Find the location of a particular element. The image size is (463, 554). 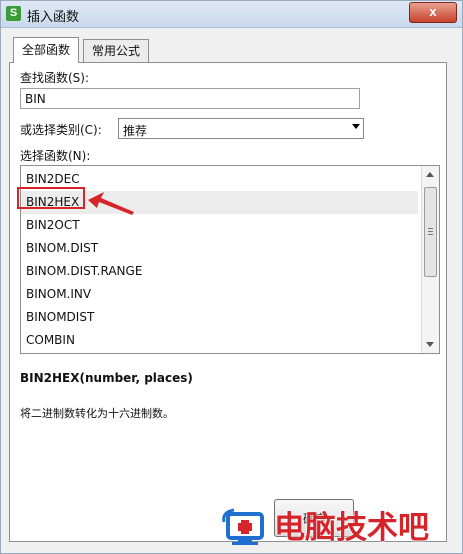

category-label: 或选择类别(C): is located at coordinates (61, 130).